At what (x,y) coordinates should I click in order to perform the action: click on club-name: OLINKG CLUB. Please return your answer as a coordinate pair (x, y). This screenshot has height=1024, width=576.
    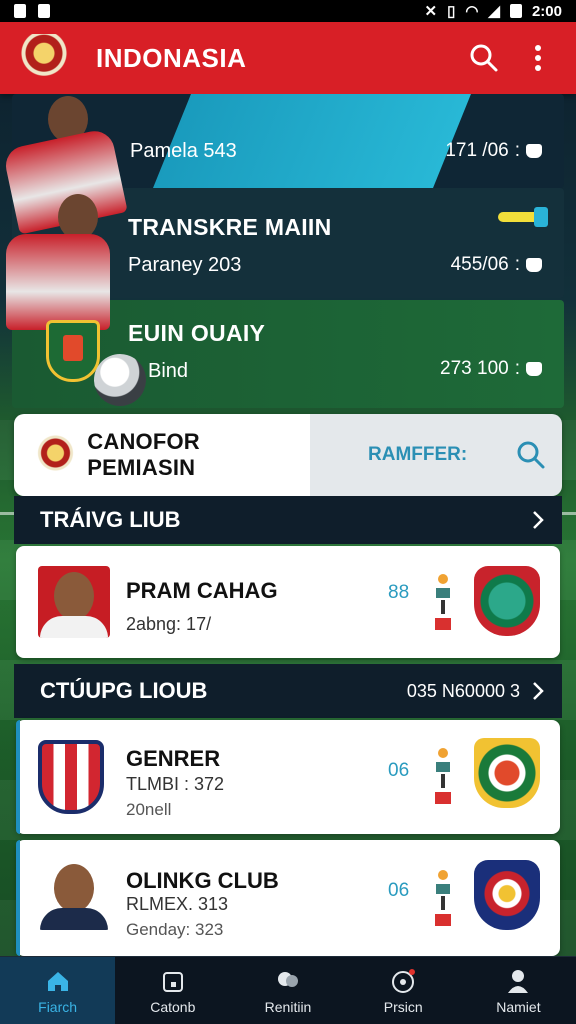
    Looking at the image, I should click on (202, 880).